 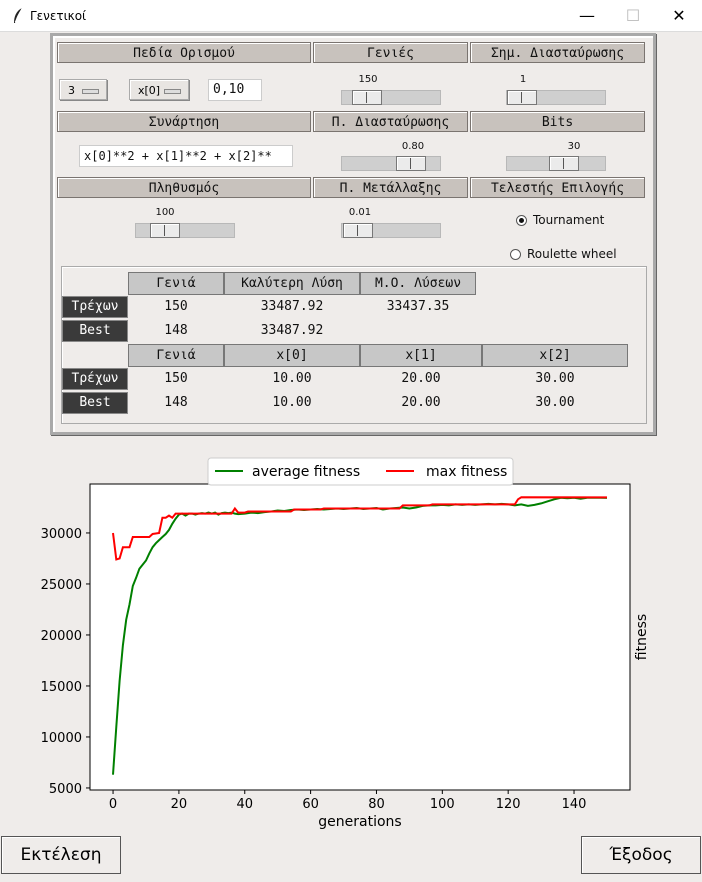 I want to click on x-tick-label: 80, so click(x=376, y=804).